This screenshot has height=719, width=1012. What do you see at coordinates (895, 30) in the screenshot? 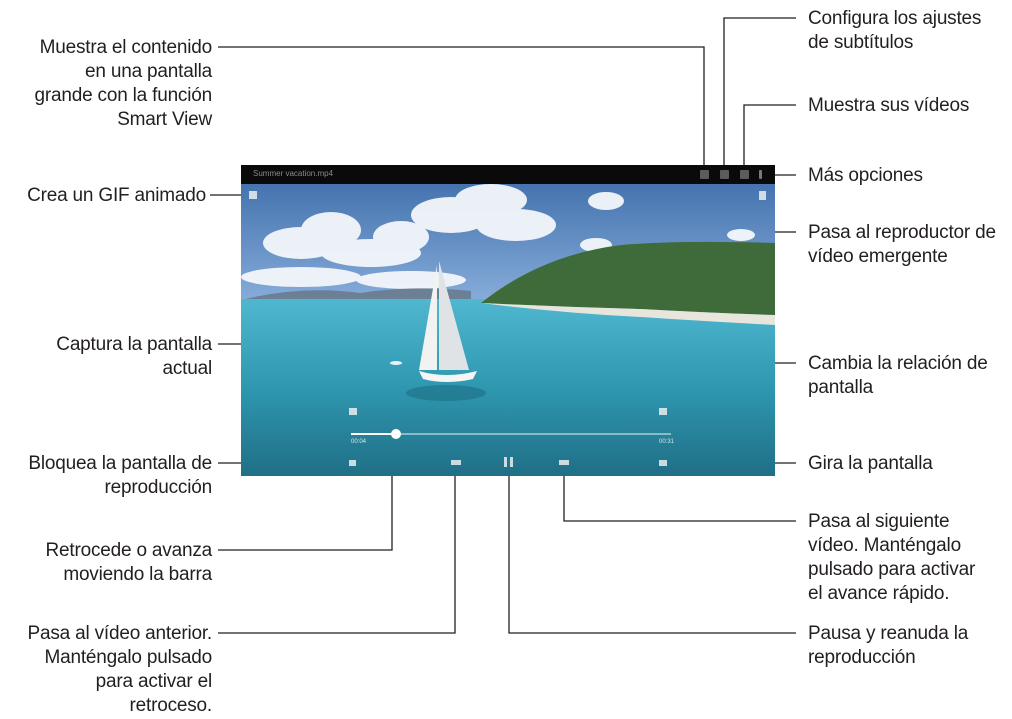
I see `callout-subtitles: Configura los ajustes de subtítulos` at bounding box center [895, 30].